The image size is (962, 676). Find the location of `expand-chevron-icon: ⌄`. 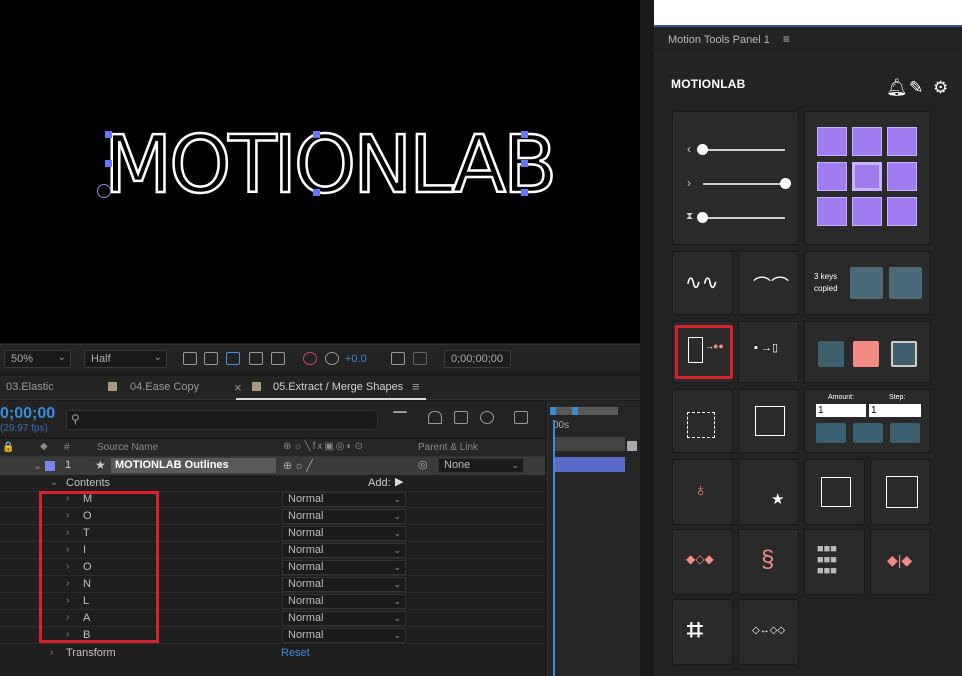

expand-chevron-icon: ⌄ is located at coordinates (54, 482).